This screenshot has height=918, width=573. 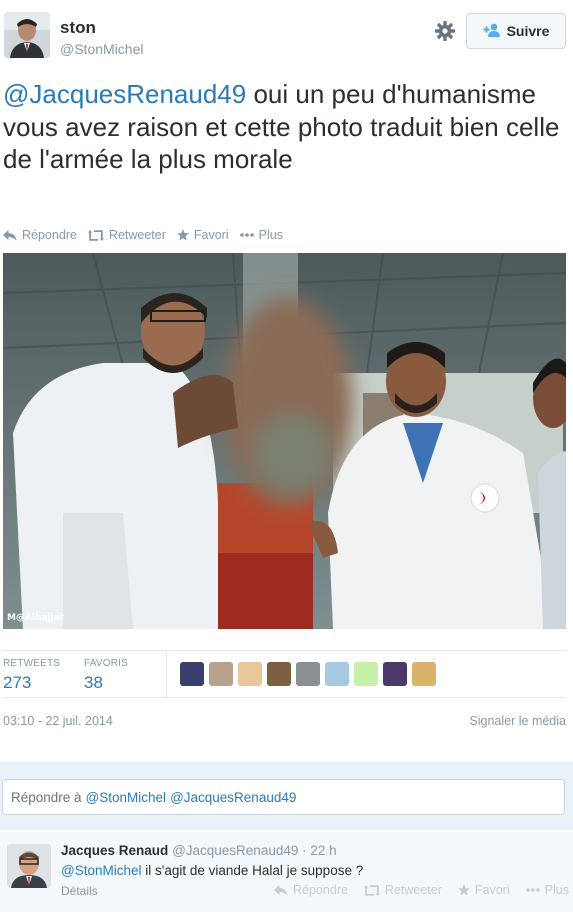 I want to click on reply-text-body: il s'agit de viande Halal je suppose ?, so click(x=252, y=870).